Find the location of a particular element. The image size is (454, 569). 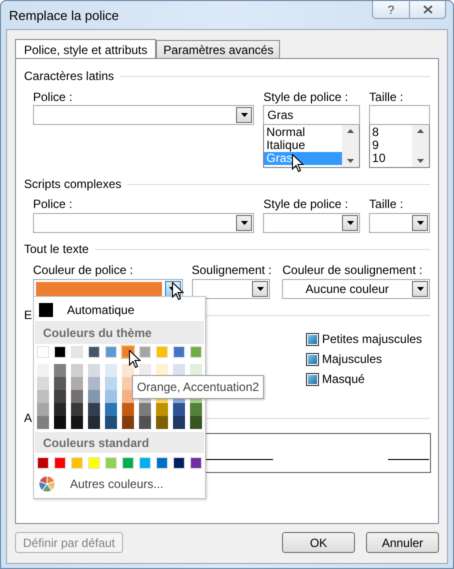

tab: Paramètres avancés is located at coordinates (218, 49).